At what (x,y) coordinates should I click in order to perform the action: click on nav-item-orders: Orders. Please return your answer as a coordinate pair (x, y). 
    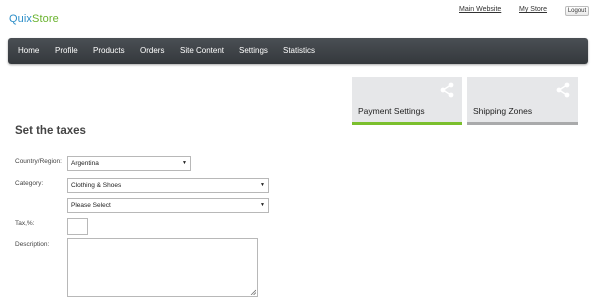
    Looking at the image, I should click on (152, 51).